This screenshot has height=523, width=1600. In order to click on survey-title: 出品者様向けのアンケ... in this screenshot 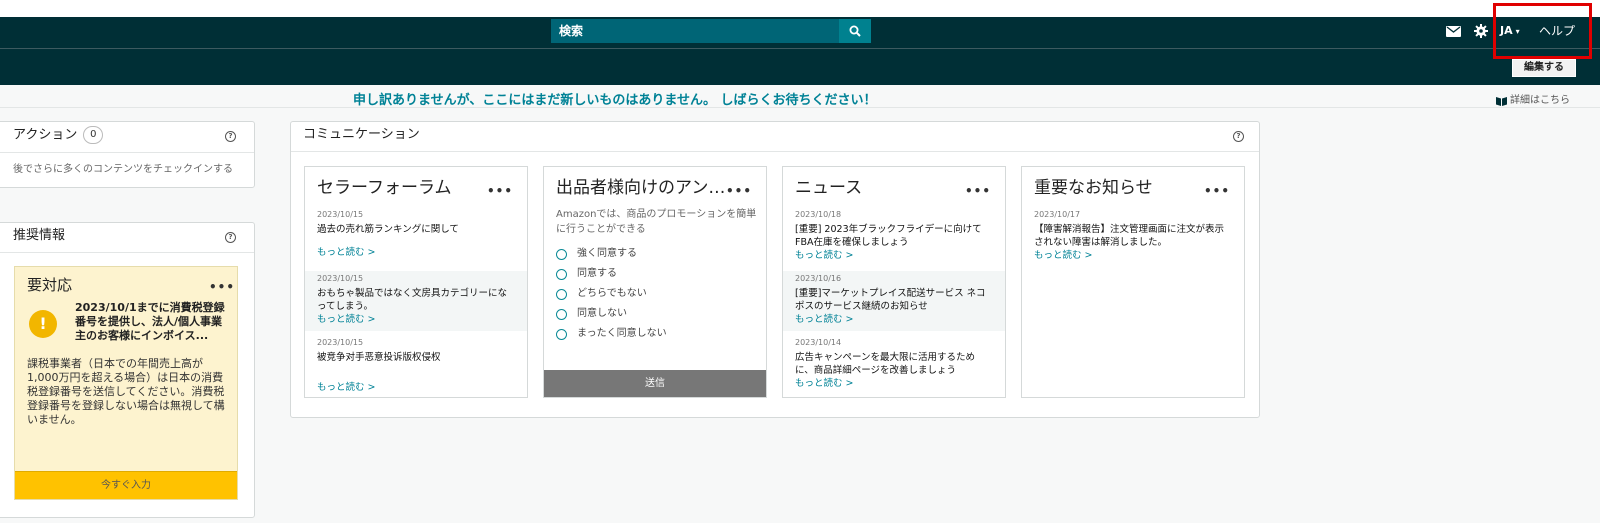, I will do `click(645, 188)`.